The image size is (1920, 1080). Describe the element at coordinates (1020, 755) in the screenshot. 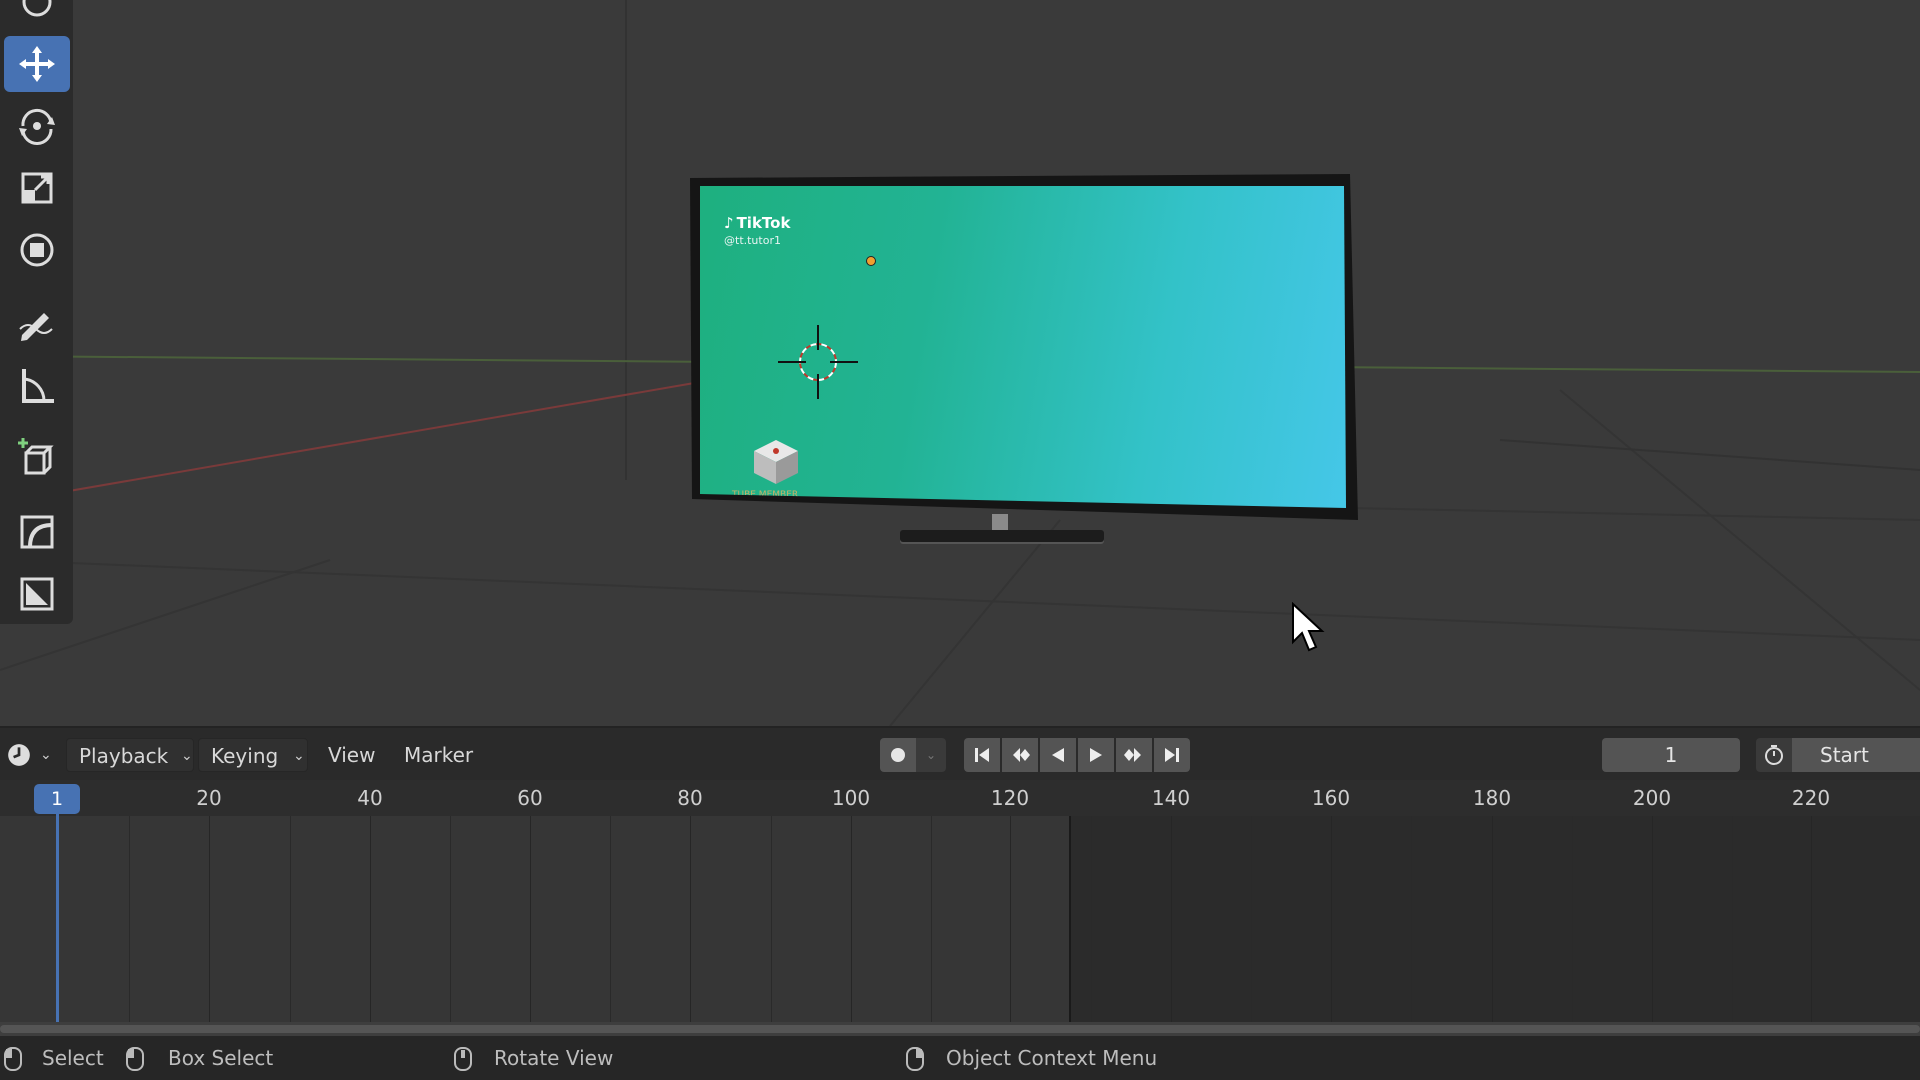

I see `prev-keyframe-button` at that location.